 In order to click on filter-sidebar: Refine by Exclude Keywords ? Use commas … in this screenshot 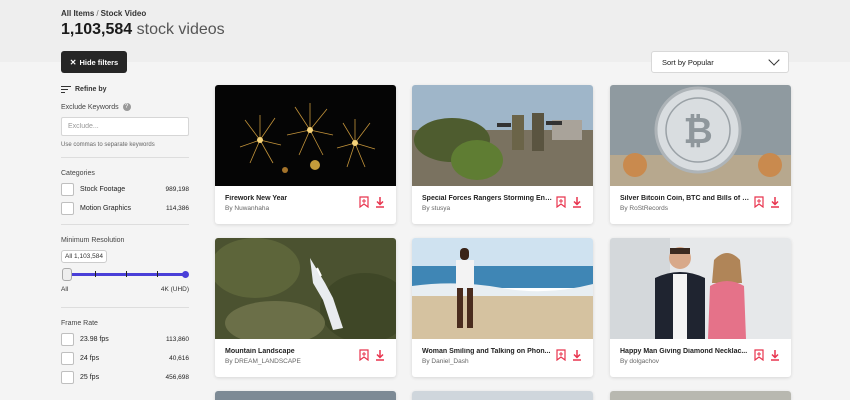, I will do `click(125, 235)`.